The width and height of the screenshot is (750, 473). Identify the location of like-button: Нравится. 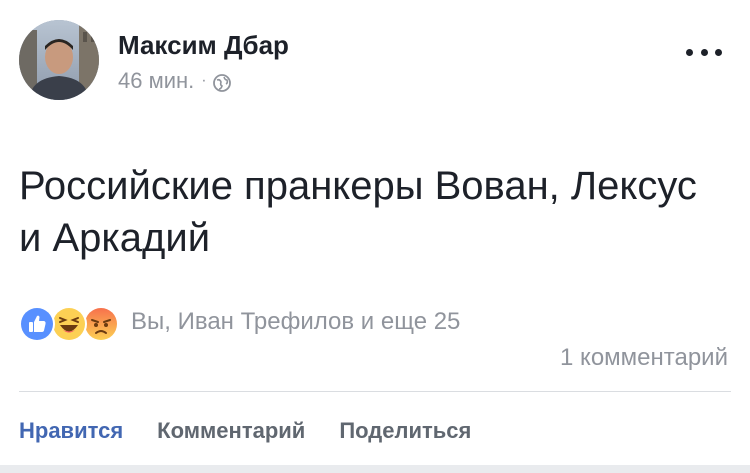
(71, 431).